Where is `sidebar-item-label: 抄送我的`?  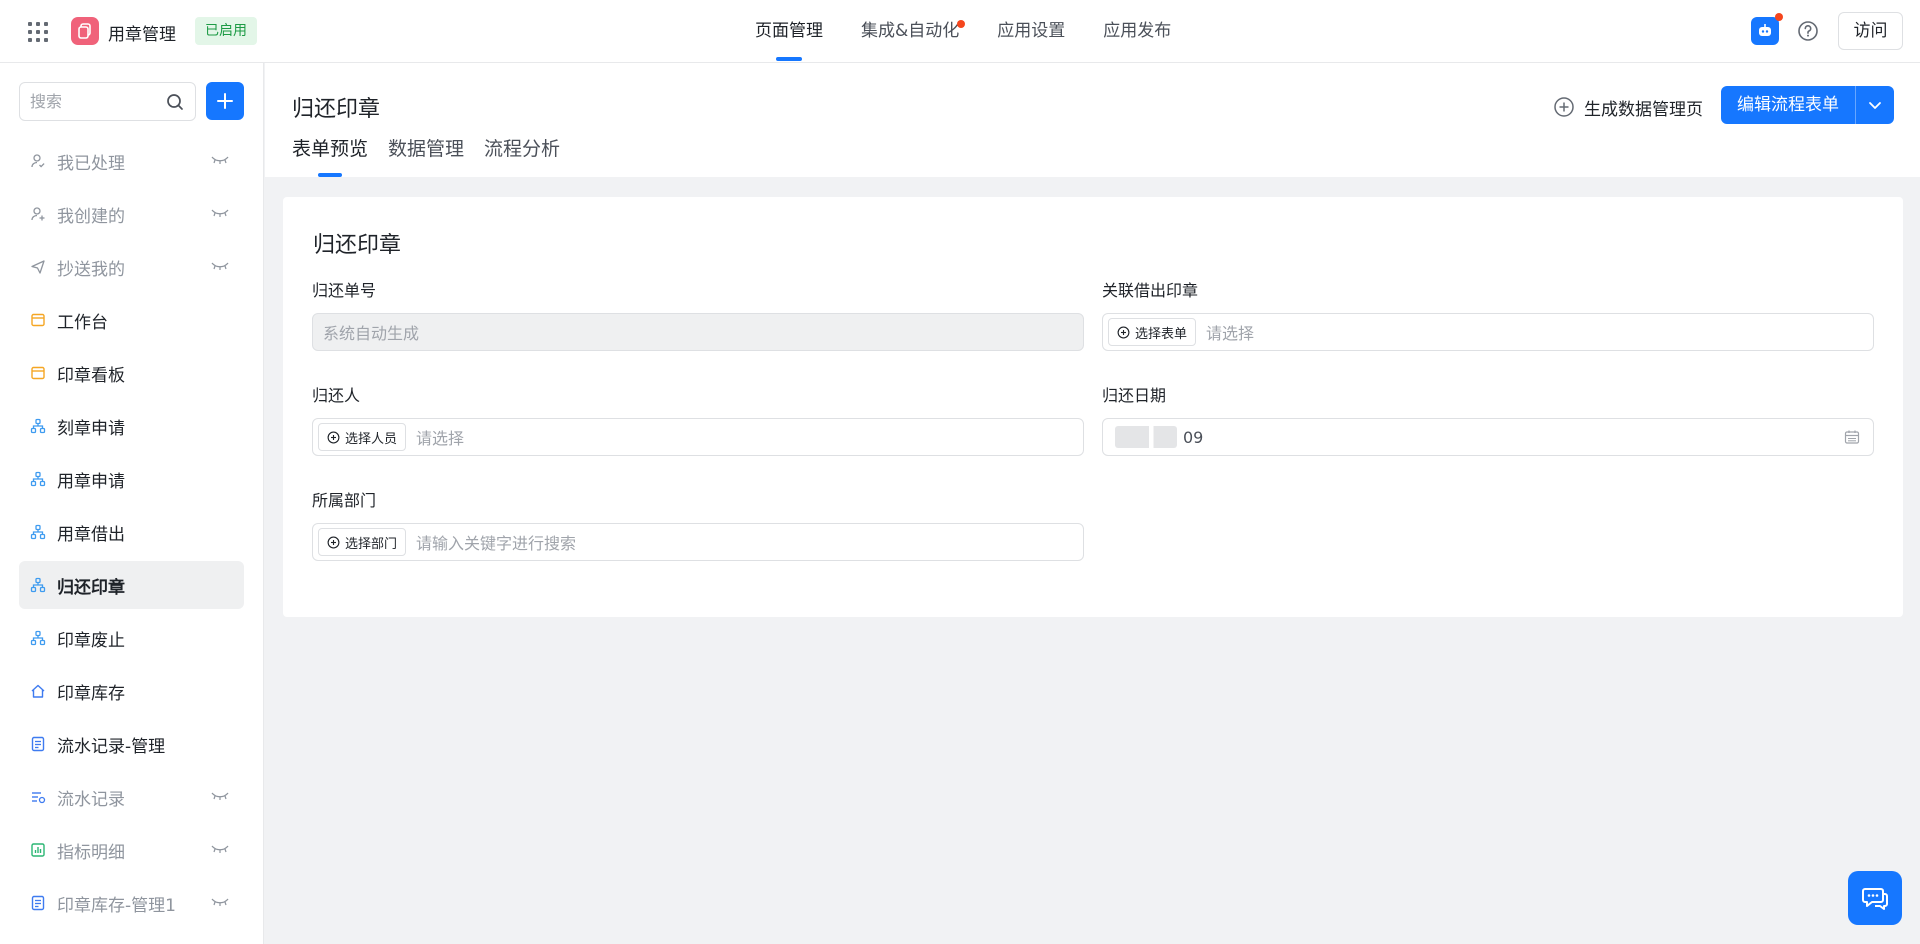
sidebar-item-label: 抄送我的 is located at coordinates (91, 269).